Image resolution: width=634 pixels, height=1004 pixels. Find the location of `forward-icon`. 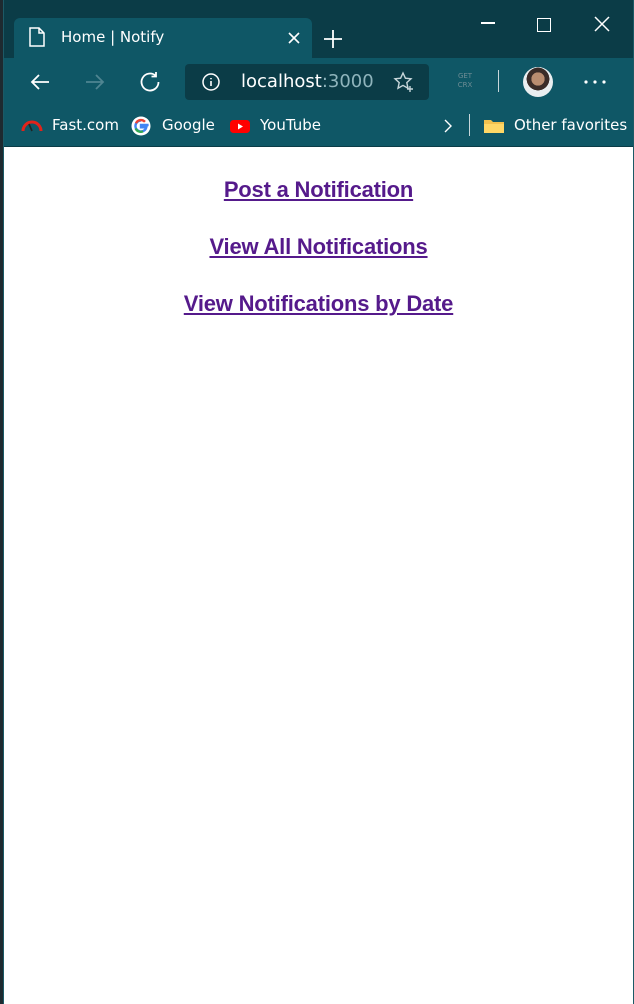

forward-icon is located at coordinates (95, 82).